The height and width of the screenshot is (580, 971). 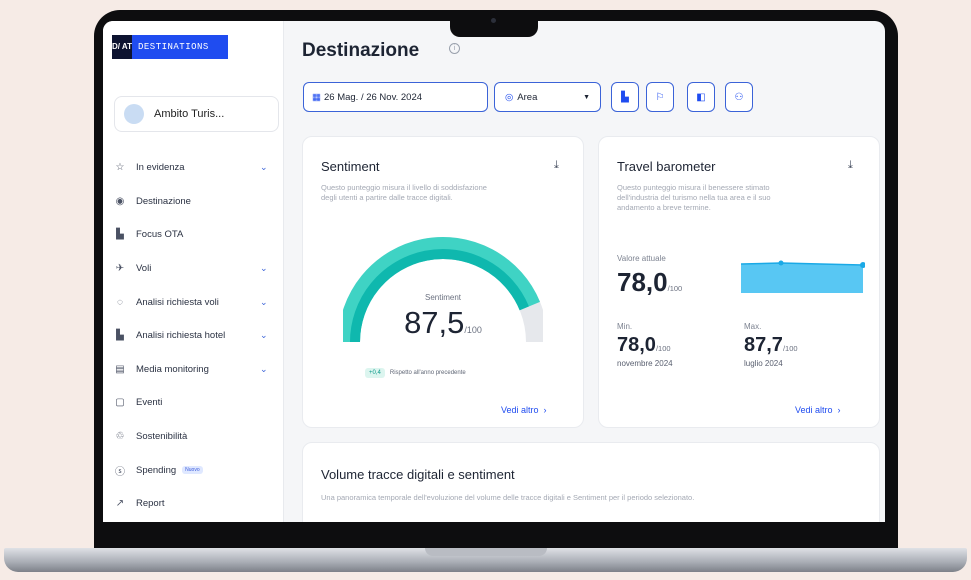 I want to click on sidebar-item-label: Voli, so click(x=144, y=269).